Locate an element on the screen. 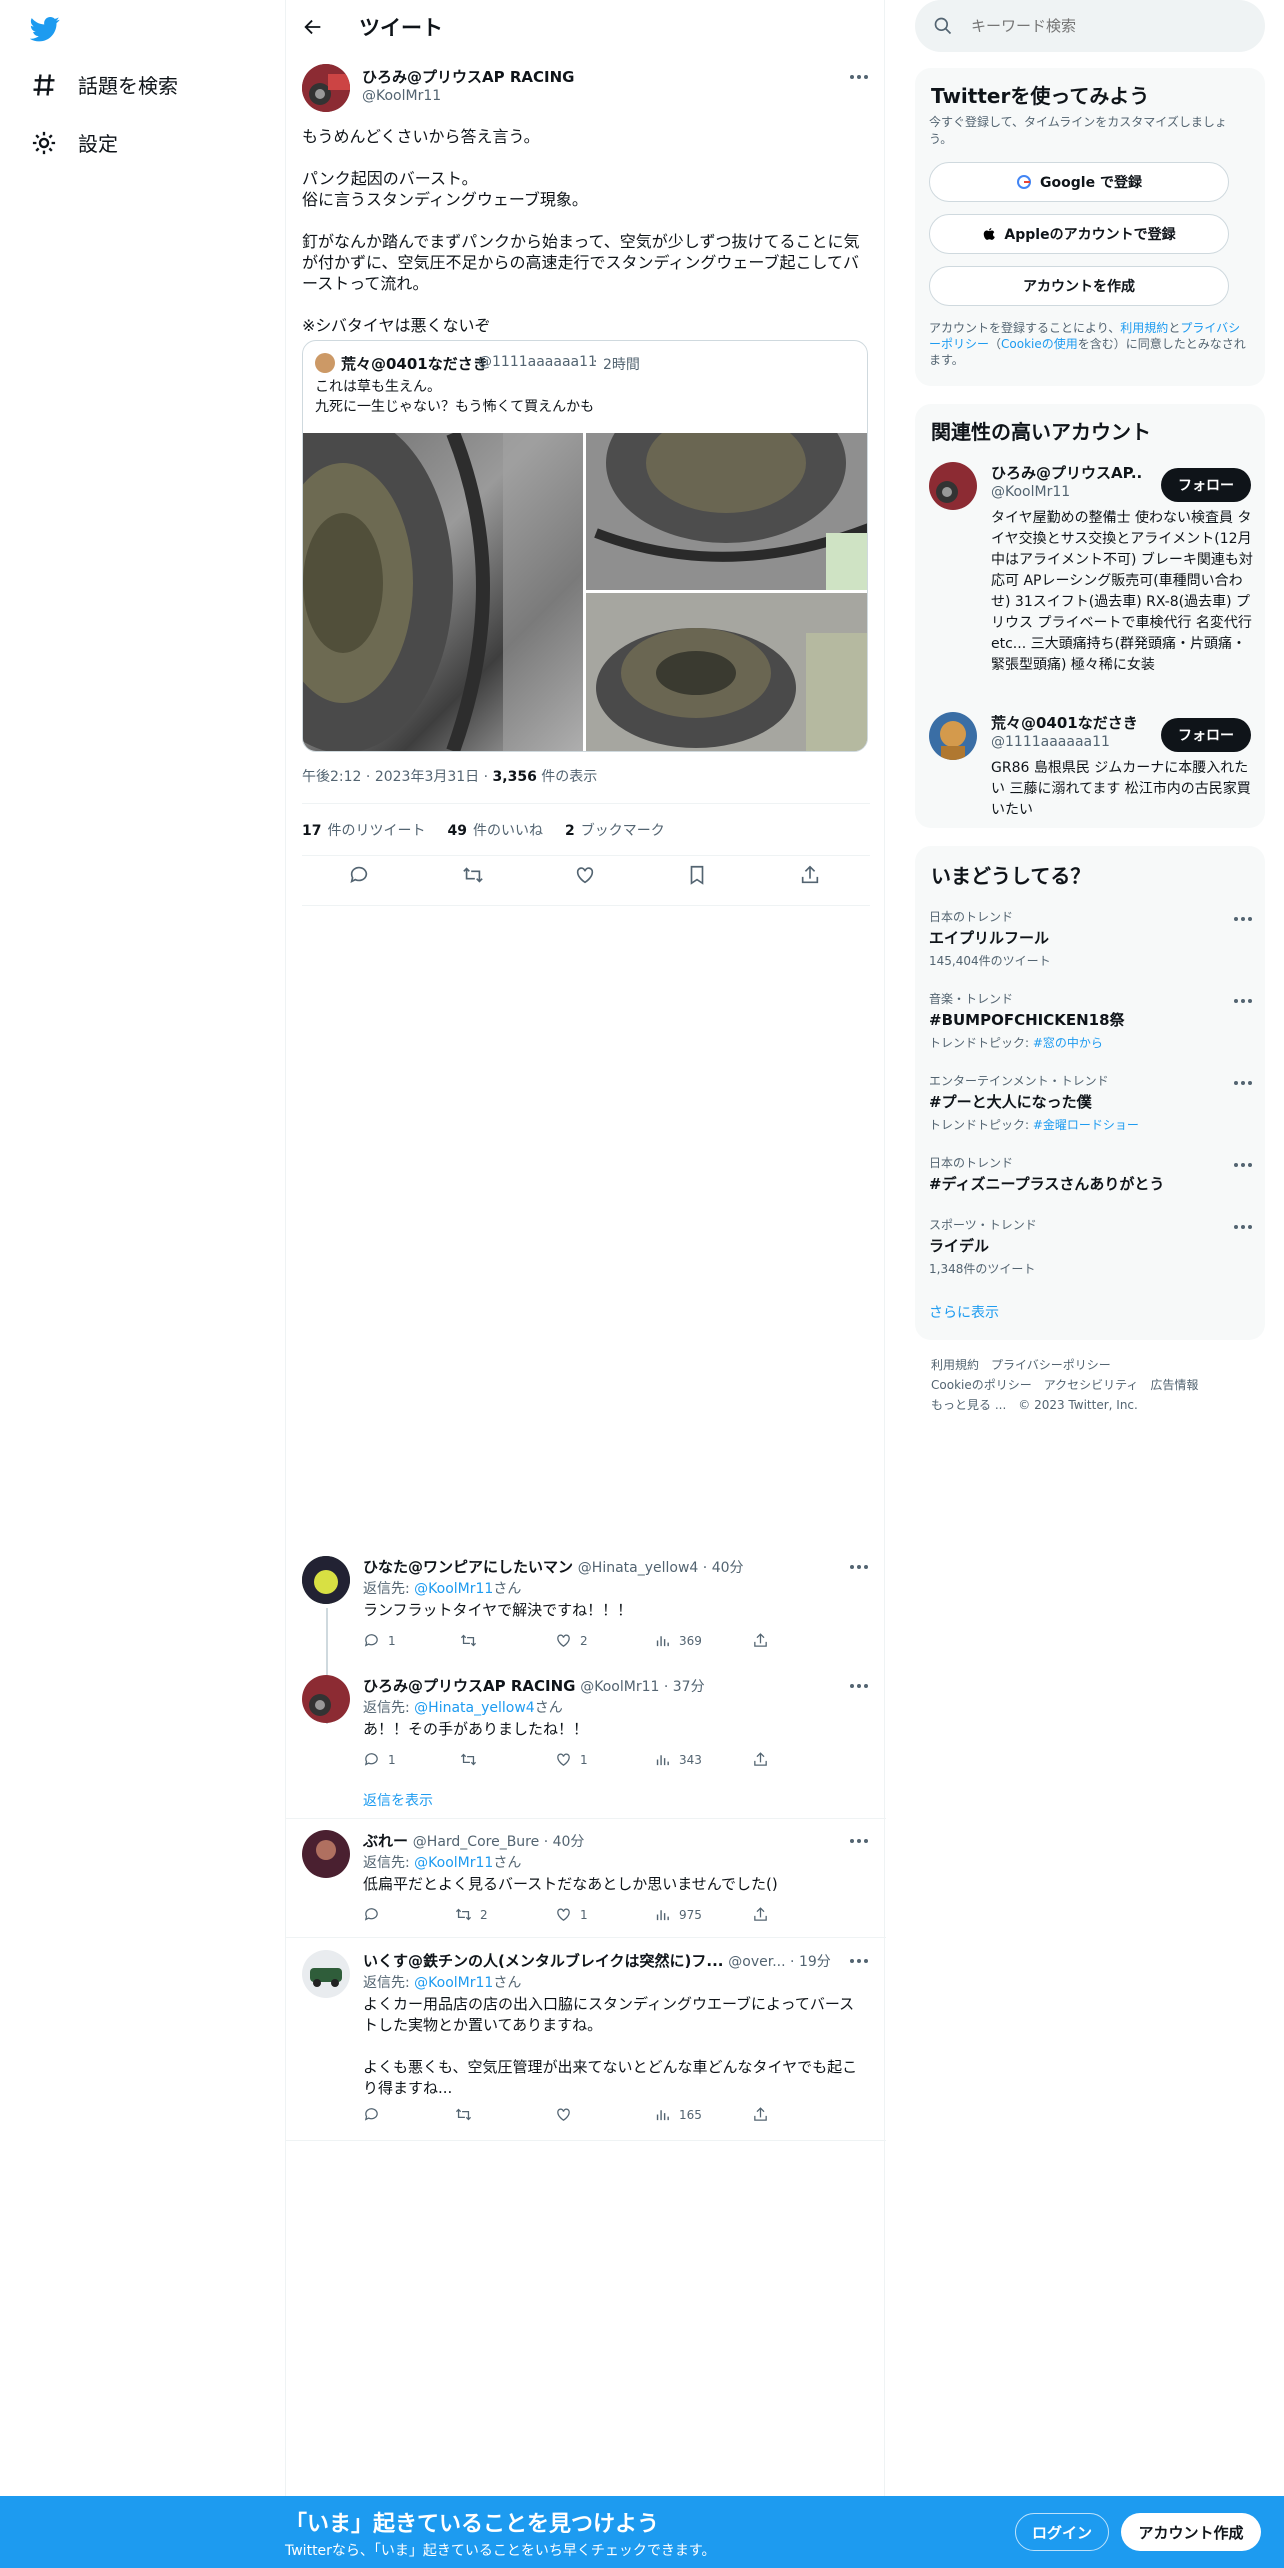 The height and width of the screenshot is (2568, 1284). share-icon is located at coordinates (810, 875).